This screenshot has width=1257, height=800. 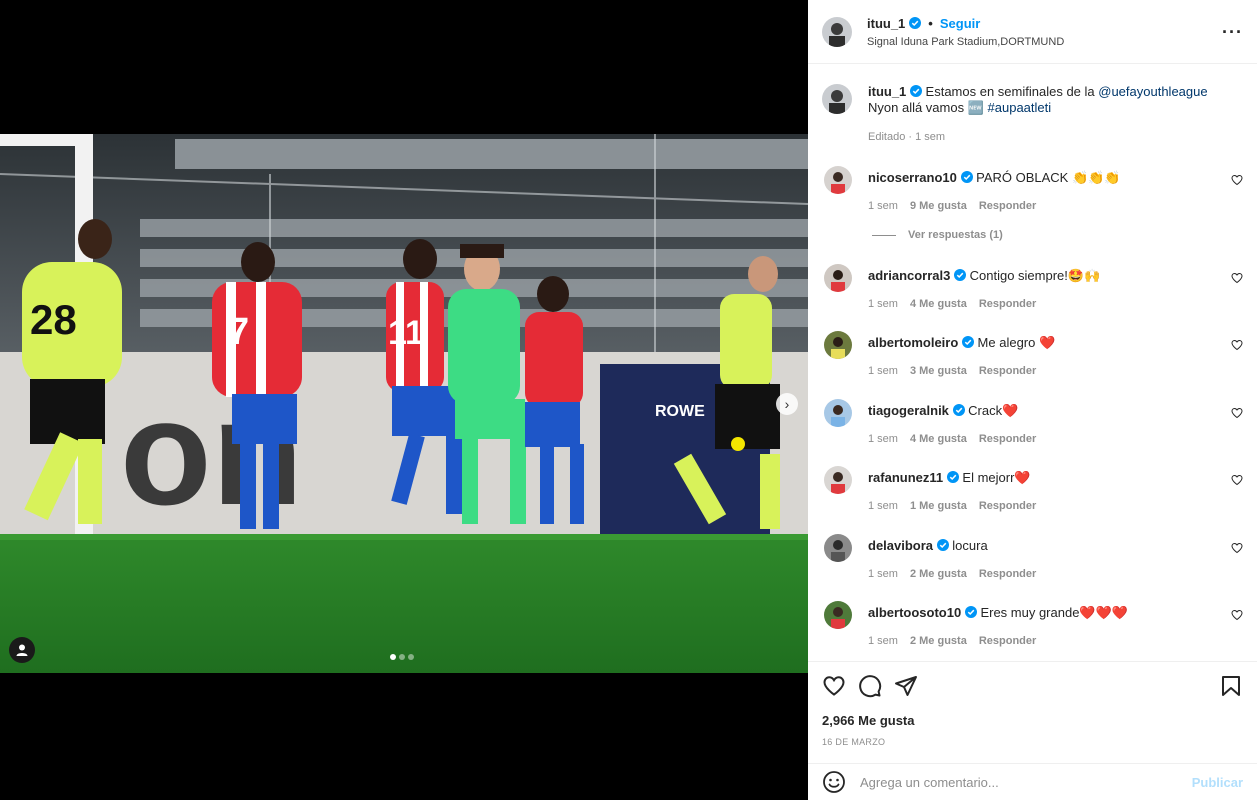 I want to click on comment-text: Eres muy grande❤️❤️❤️, so click(x=1054, y=612).